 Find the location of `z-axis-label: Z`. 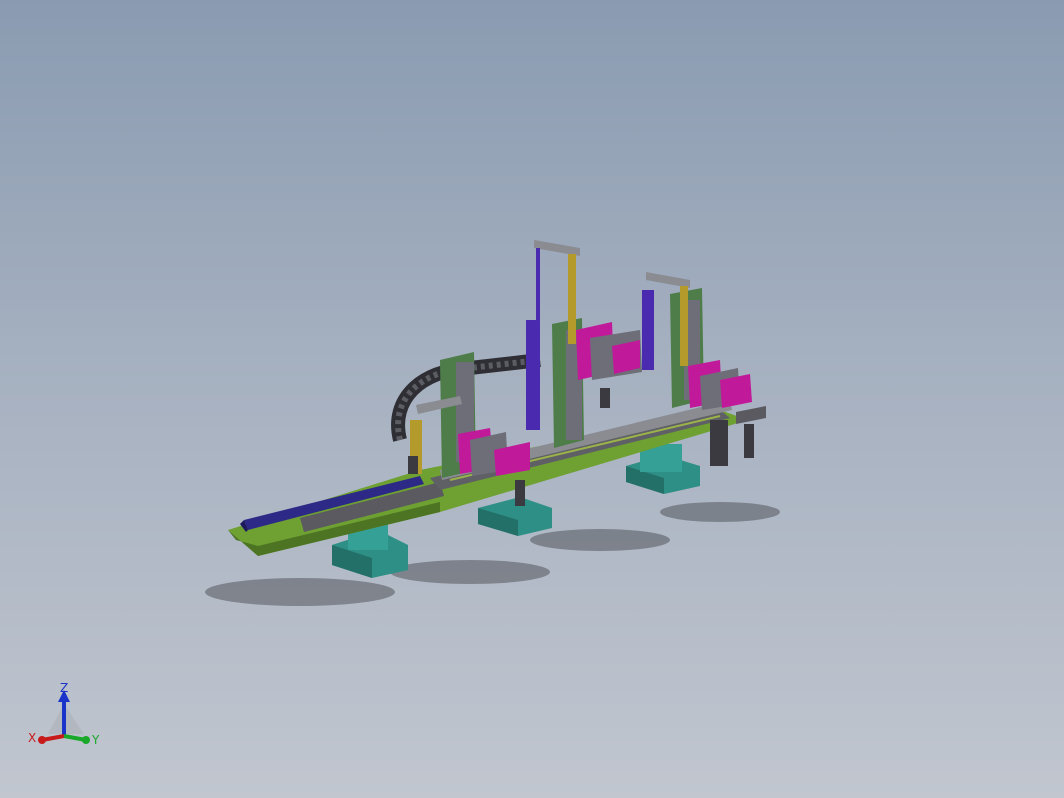

z-axis-label: Z is located at coordinates (64, 688).